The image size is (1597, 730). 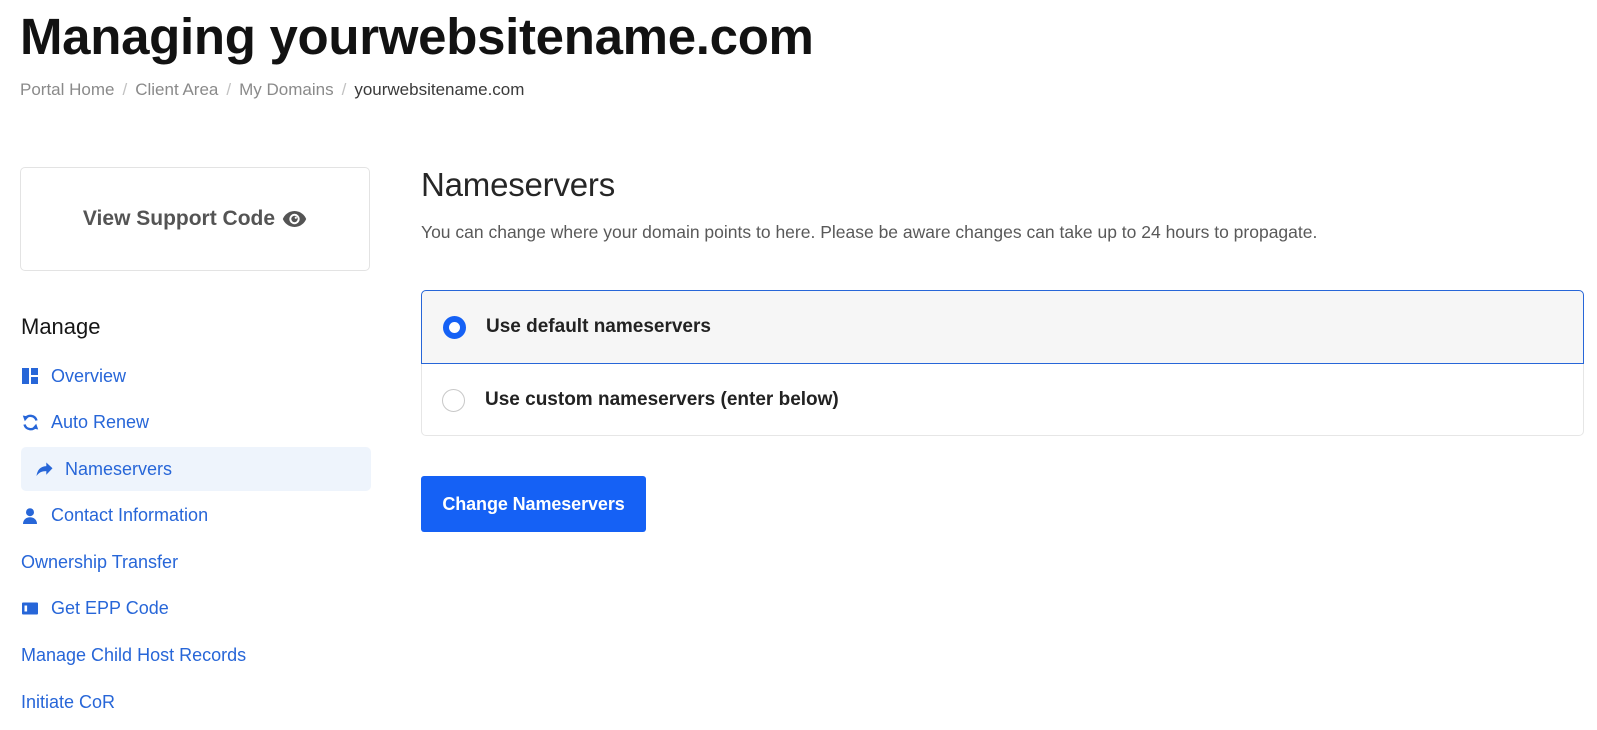 What do you see at coordinates (518, 184) in the screenshot?
I see `section-title: Nameservers` at bounding box center [518, 184].